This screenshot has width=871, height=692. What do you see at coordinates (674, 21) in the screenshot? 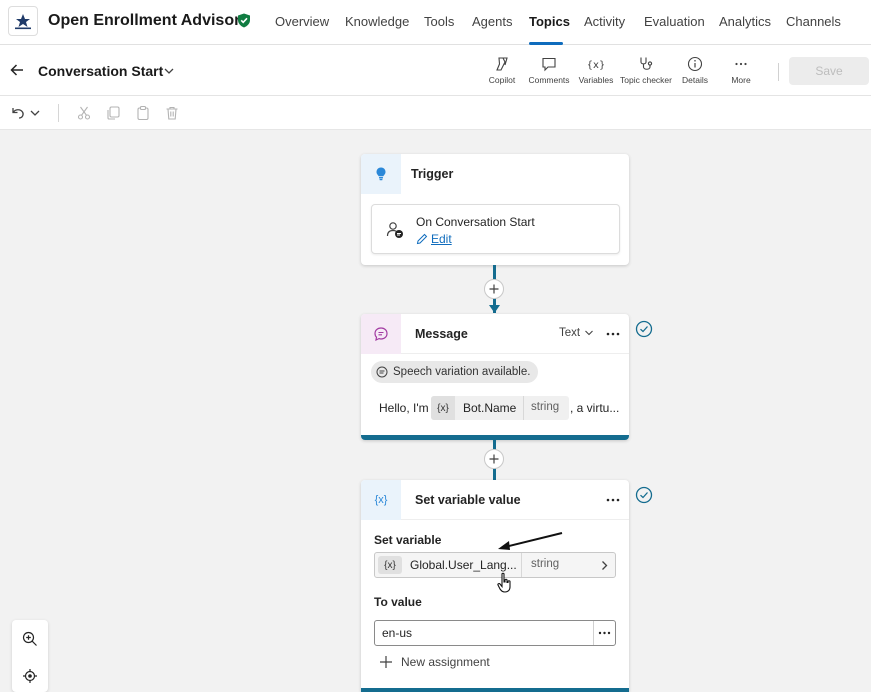
I see `tab-evaluation: Evaluation` at bounding box center [674, 21].